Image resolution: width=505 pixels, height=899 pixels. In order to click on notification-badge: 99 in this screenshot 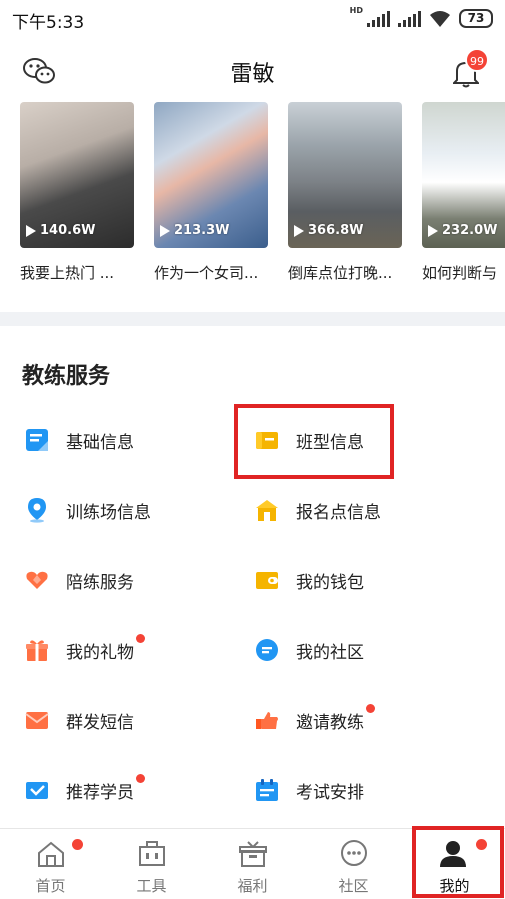, I will do `click(477, 60)`.